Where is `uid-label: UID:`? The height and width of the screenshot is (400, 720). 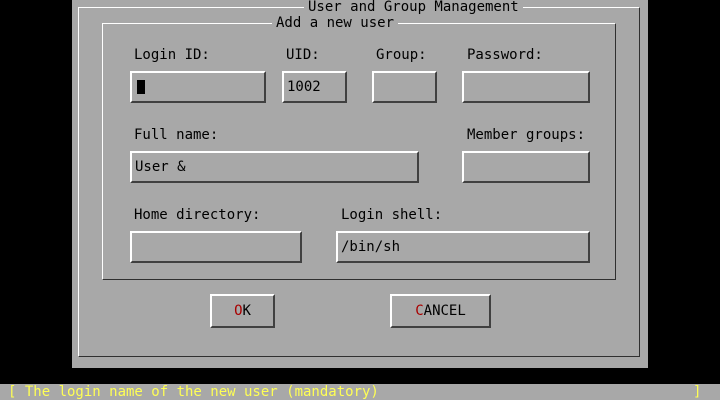 uid-label: UID: is located at coordinates (303, 55).